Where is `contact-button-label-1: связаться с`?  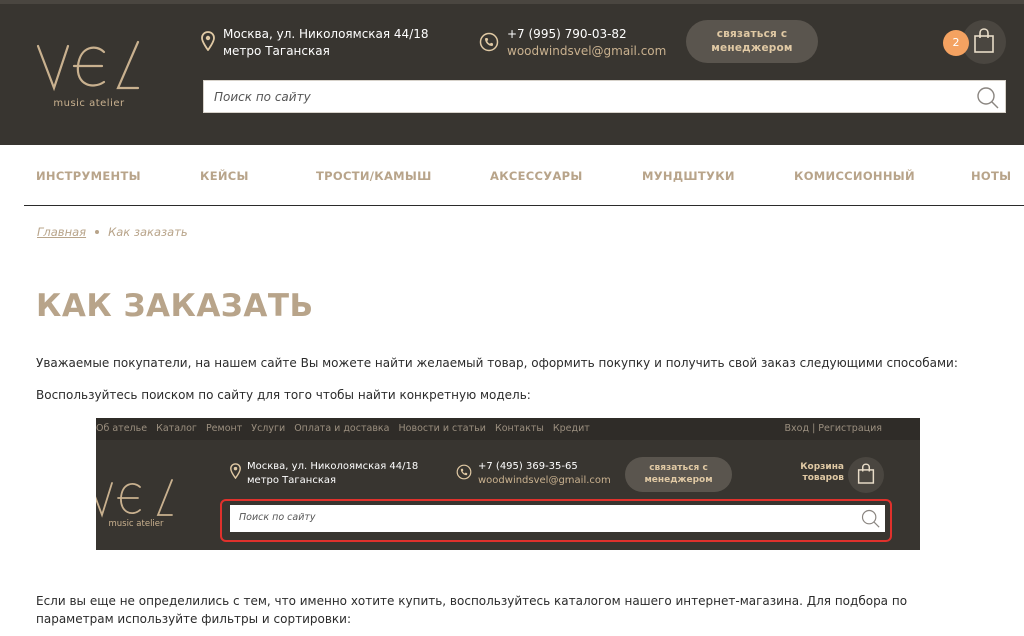 contact-button-label-1: связаться с is located at coordinates (752, 34).